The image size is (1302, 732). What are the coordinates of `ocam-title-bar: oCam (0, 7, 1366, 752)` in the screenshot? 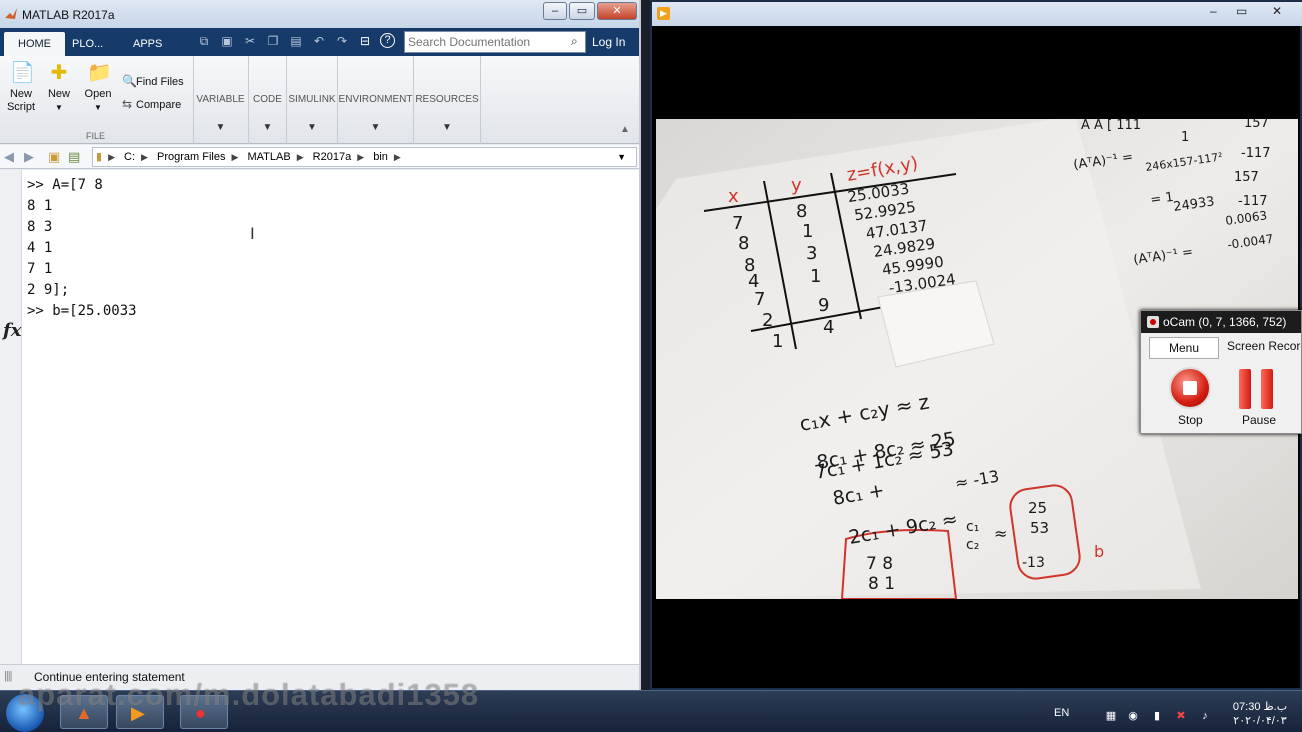 It's located at (1221, 322).